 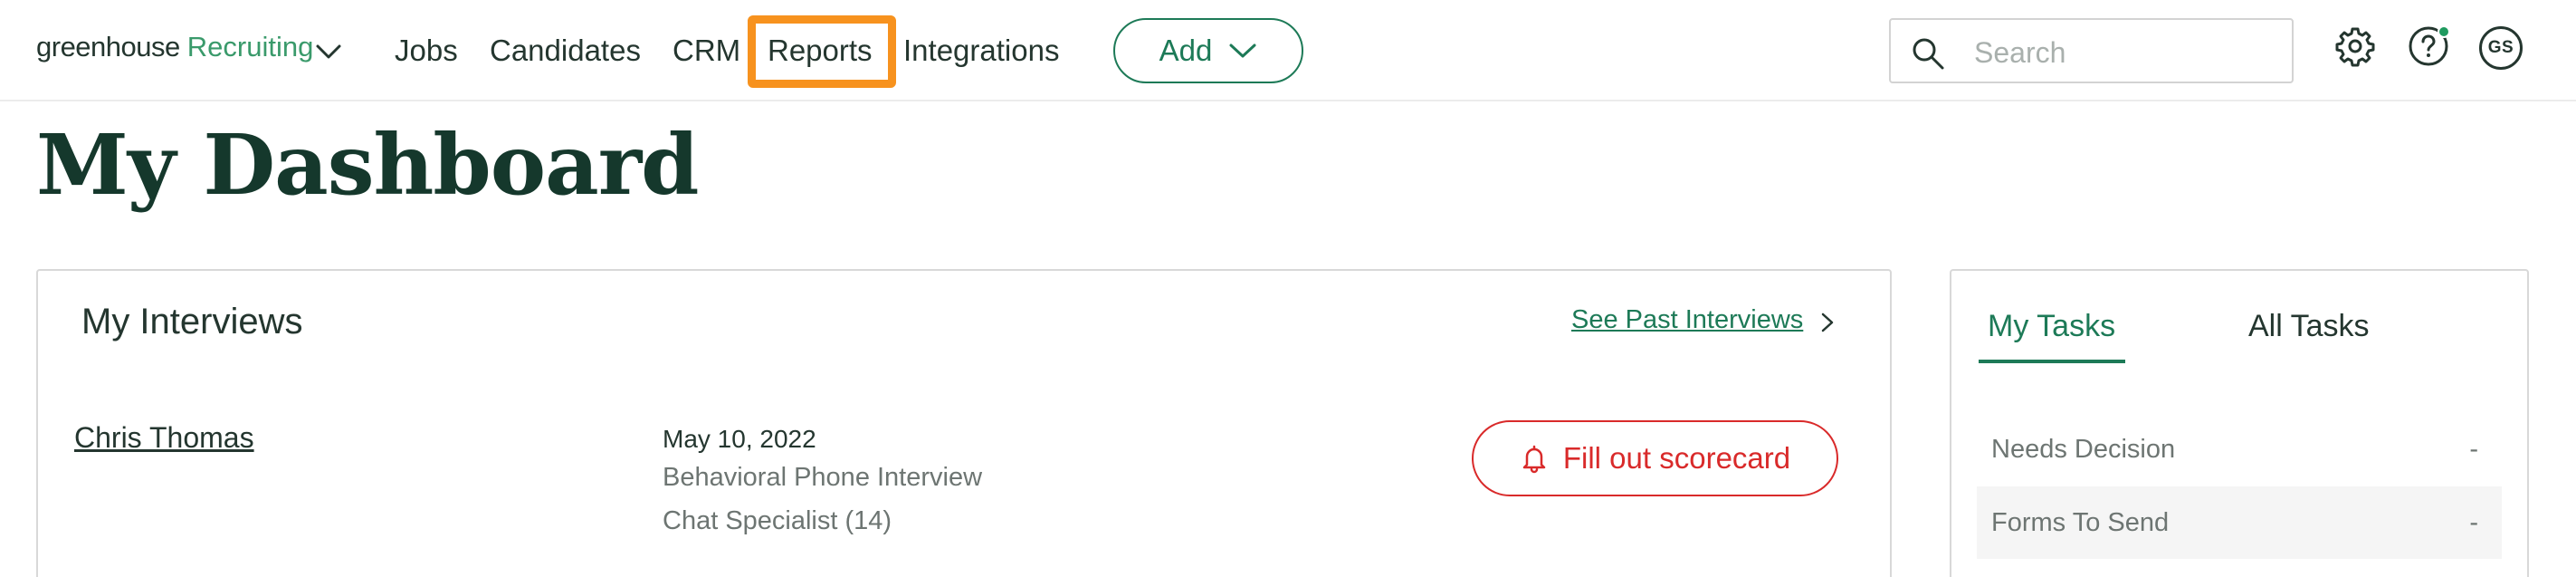 What do you see at coordinates (427, 50) in the screenshot?
I see `nav-jobs: Jobs` at bounding box center [427, 50].